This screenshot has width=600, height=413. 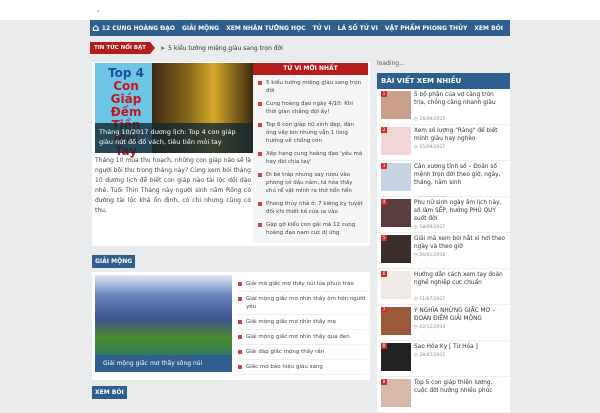 I want to click on post-date: ◷ 11/07/2017, so click(x=430, y=299).